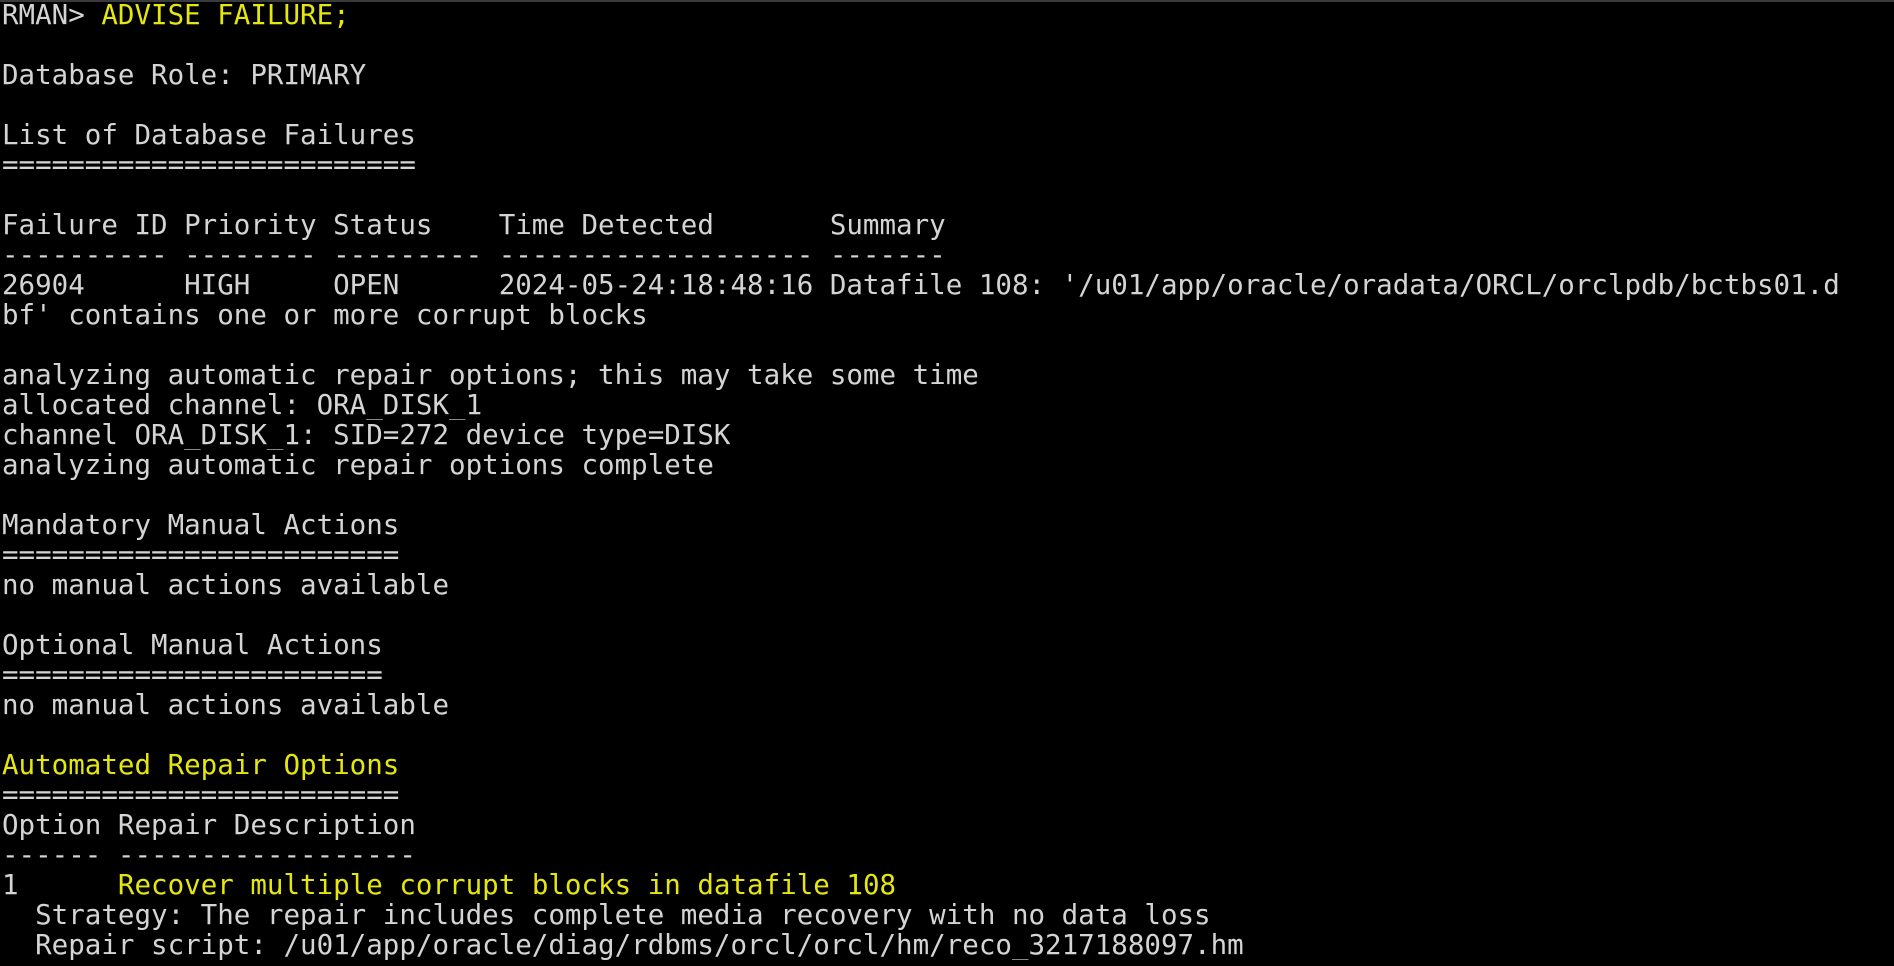 This screenshot has width=1894, height=966. Describe the element at coordinates (60, 885) in the screenshot. I see `repair-option-number: 1` at that location.